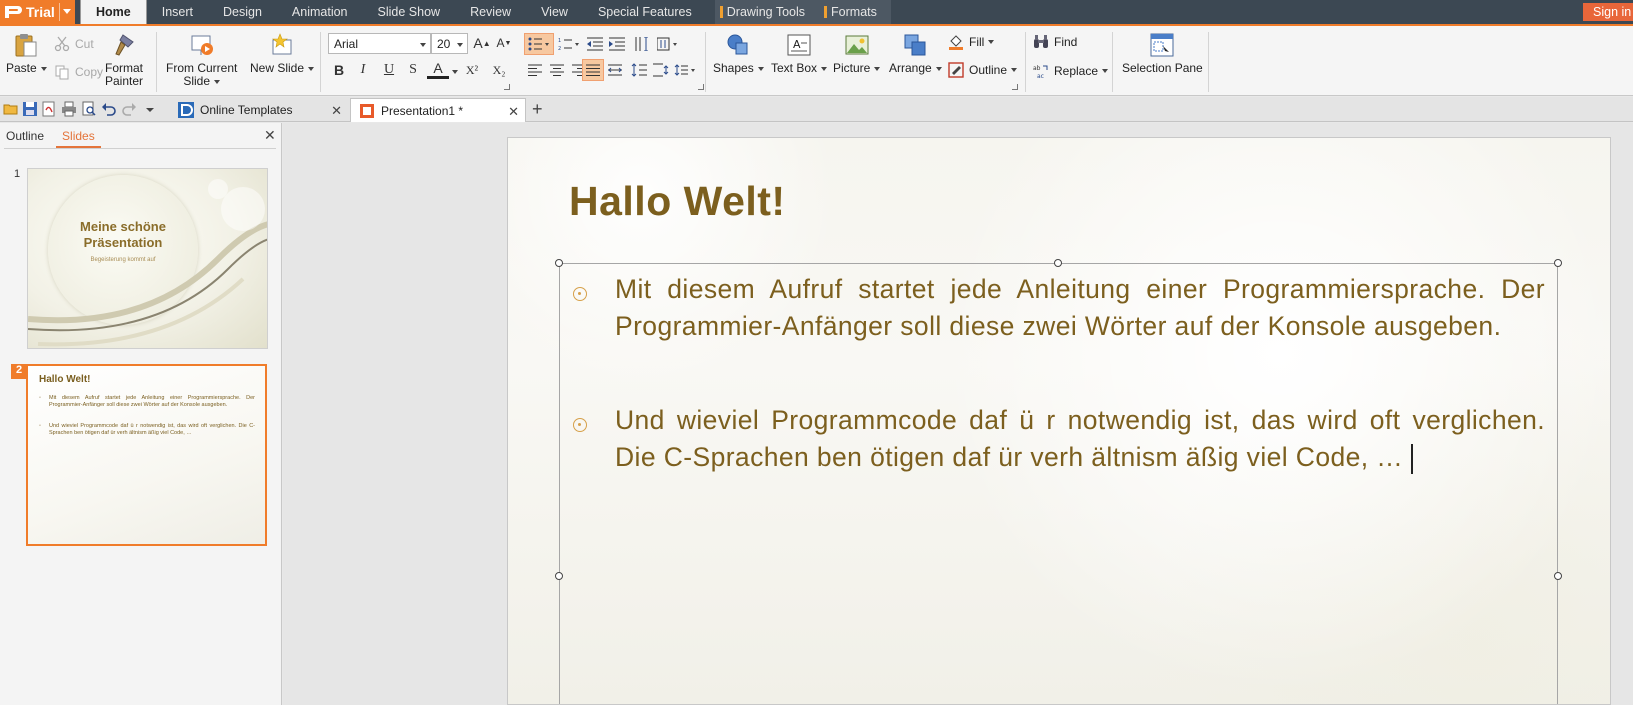 The image size is (1633, 705). I want to click on distributed-button, so click(615, 70).